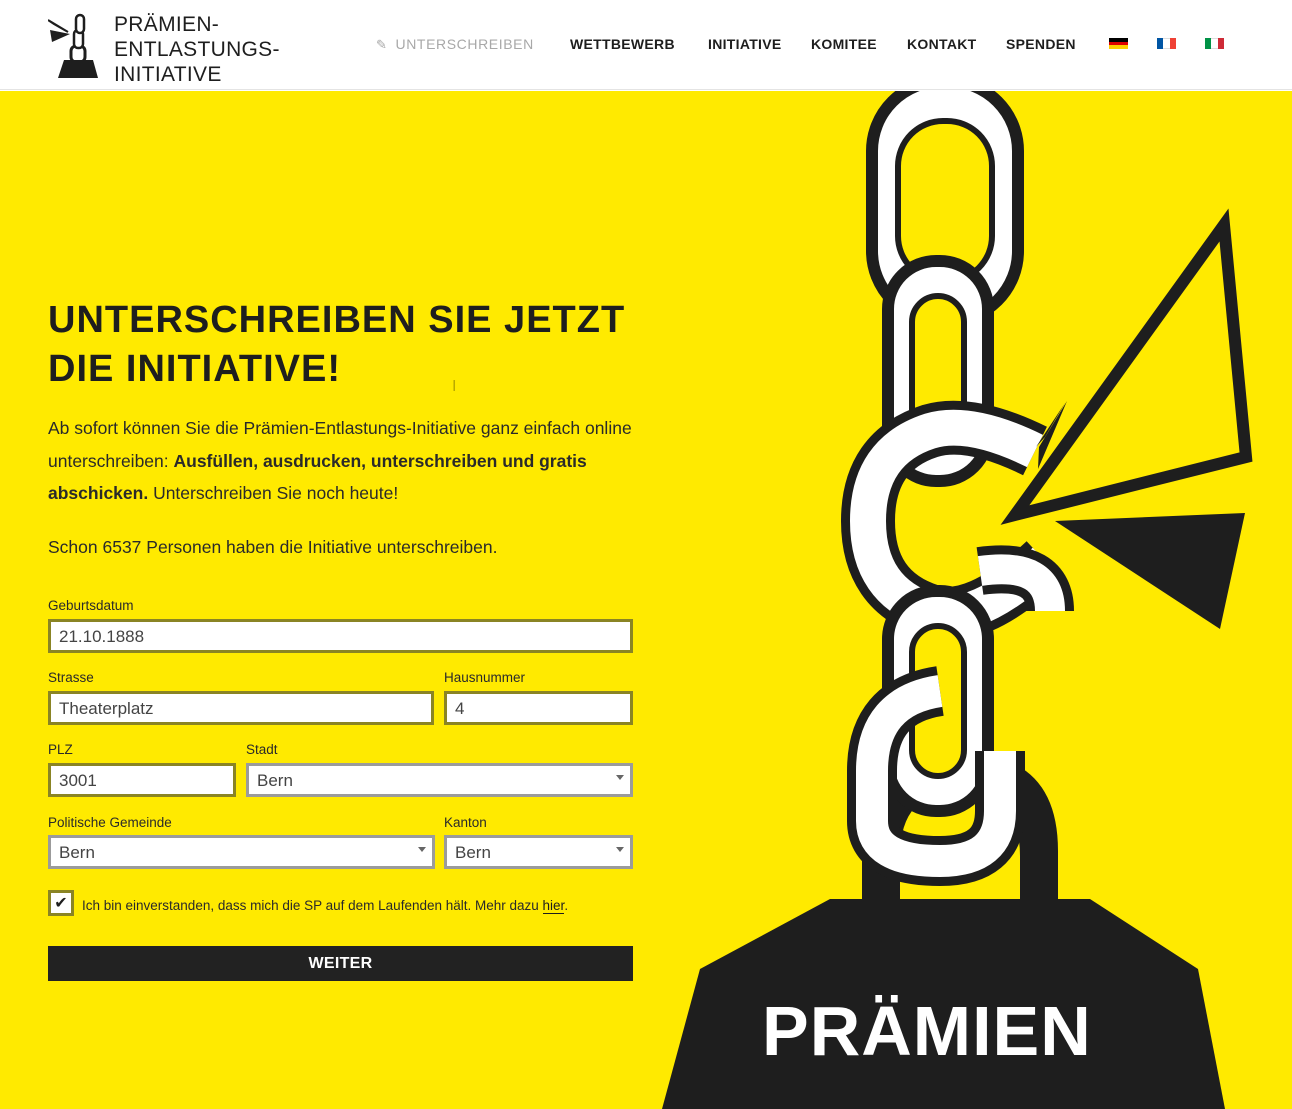 The image size is (1292, 1109). I want to click on street-label: Strasse, so click(71, 677).